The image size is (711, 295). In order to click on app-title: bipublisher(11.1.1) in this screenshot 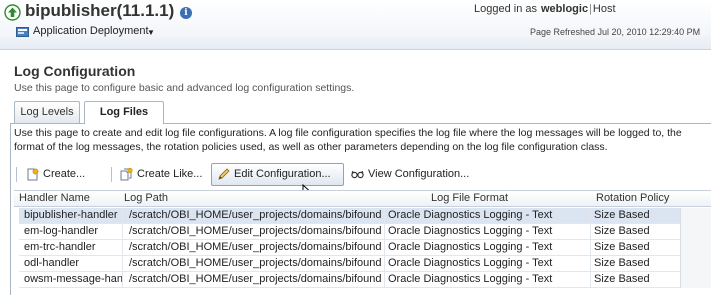, I will do `click(100, 10)`.